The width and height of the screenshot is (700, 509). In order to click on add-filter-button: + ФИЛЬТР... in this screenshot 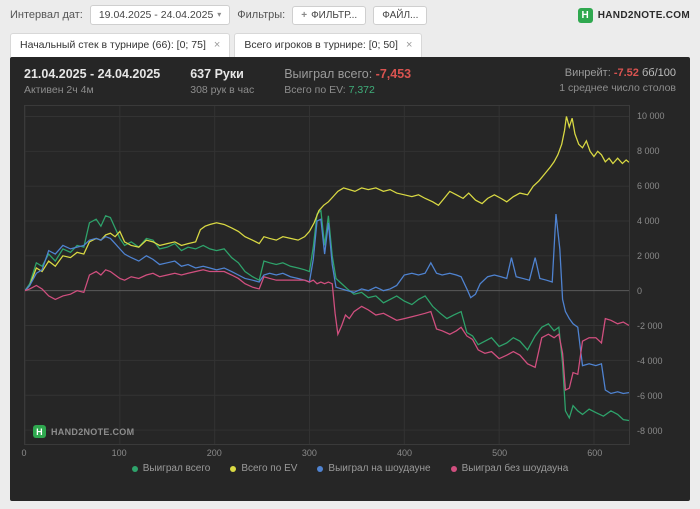, I will do `click(329, 15)`.